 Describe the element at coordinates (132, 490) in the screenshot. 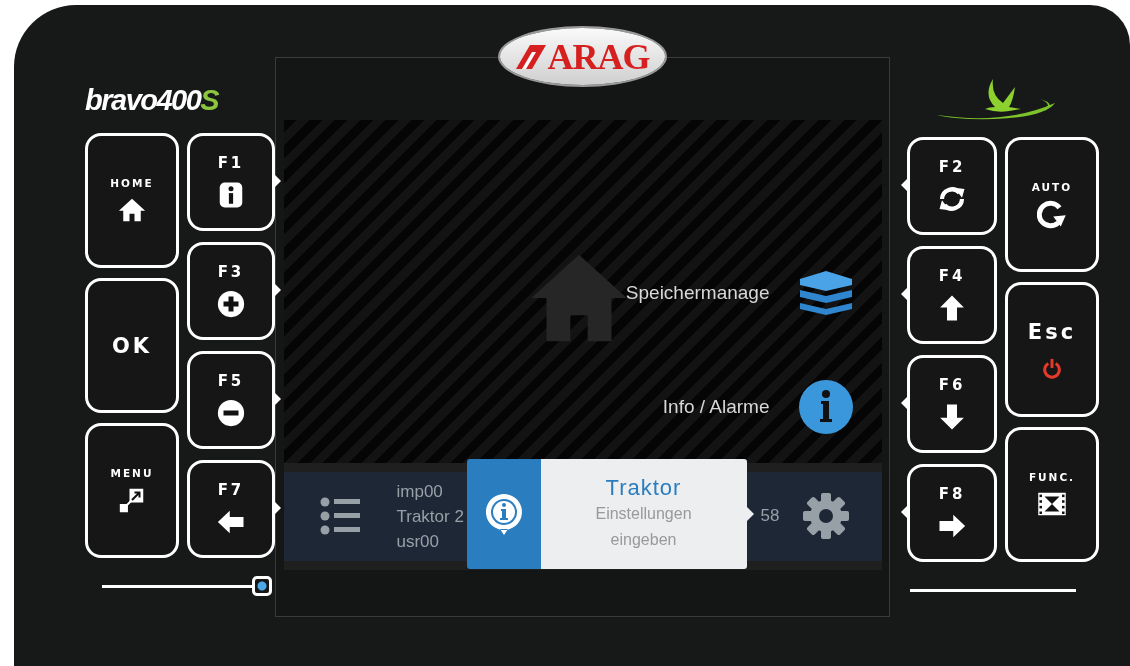

I see `menu-key: MENU` at that location.